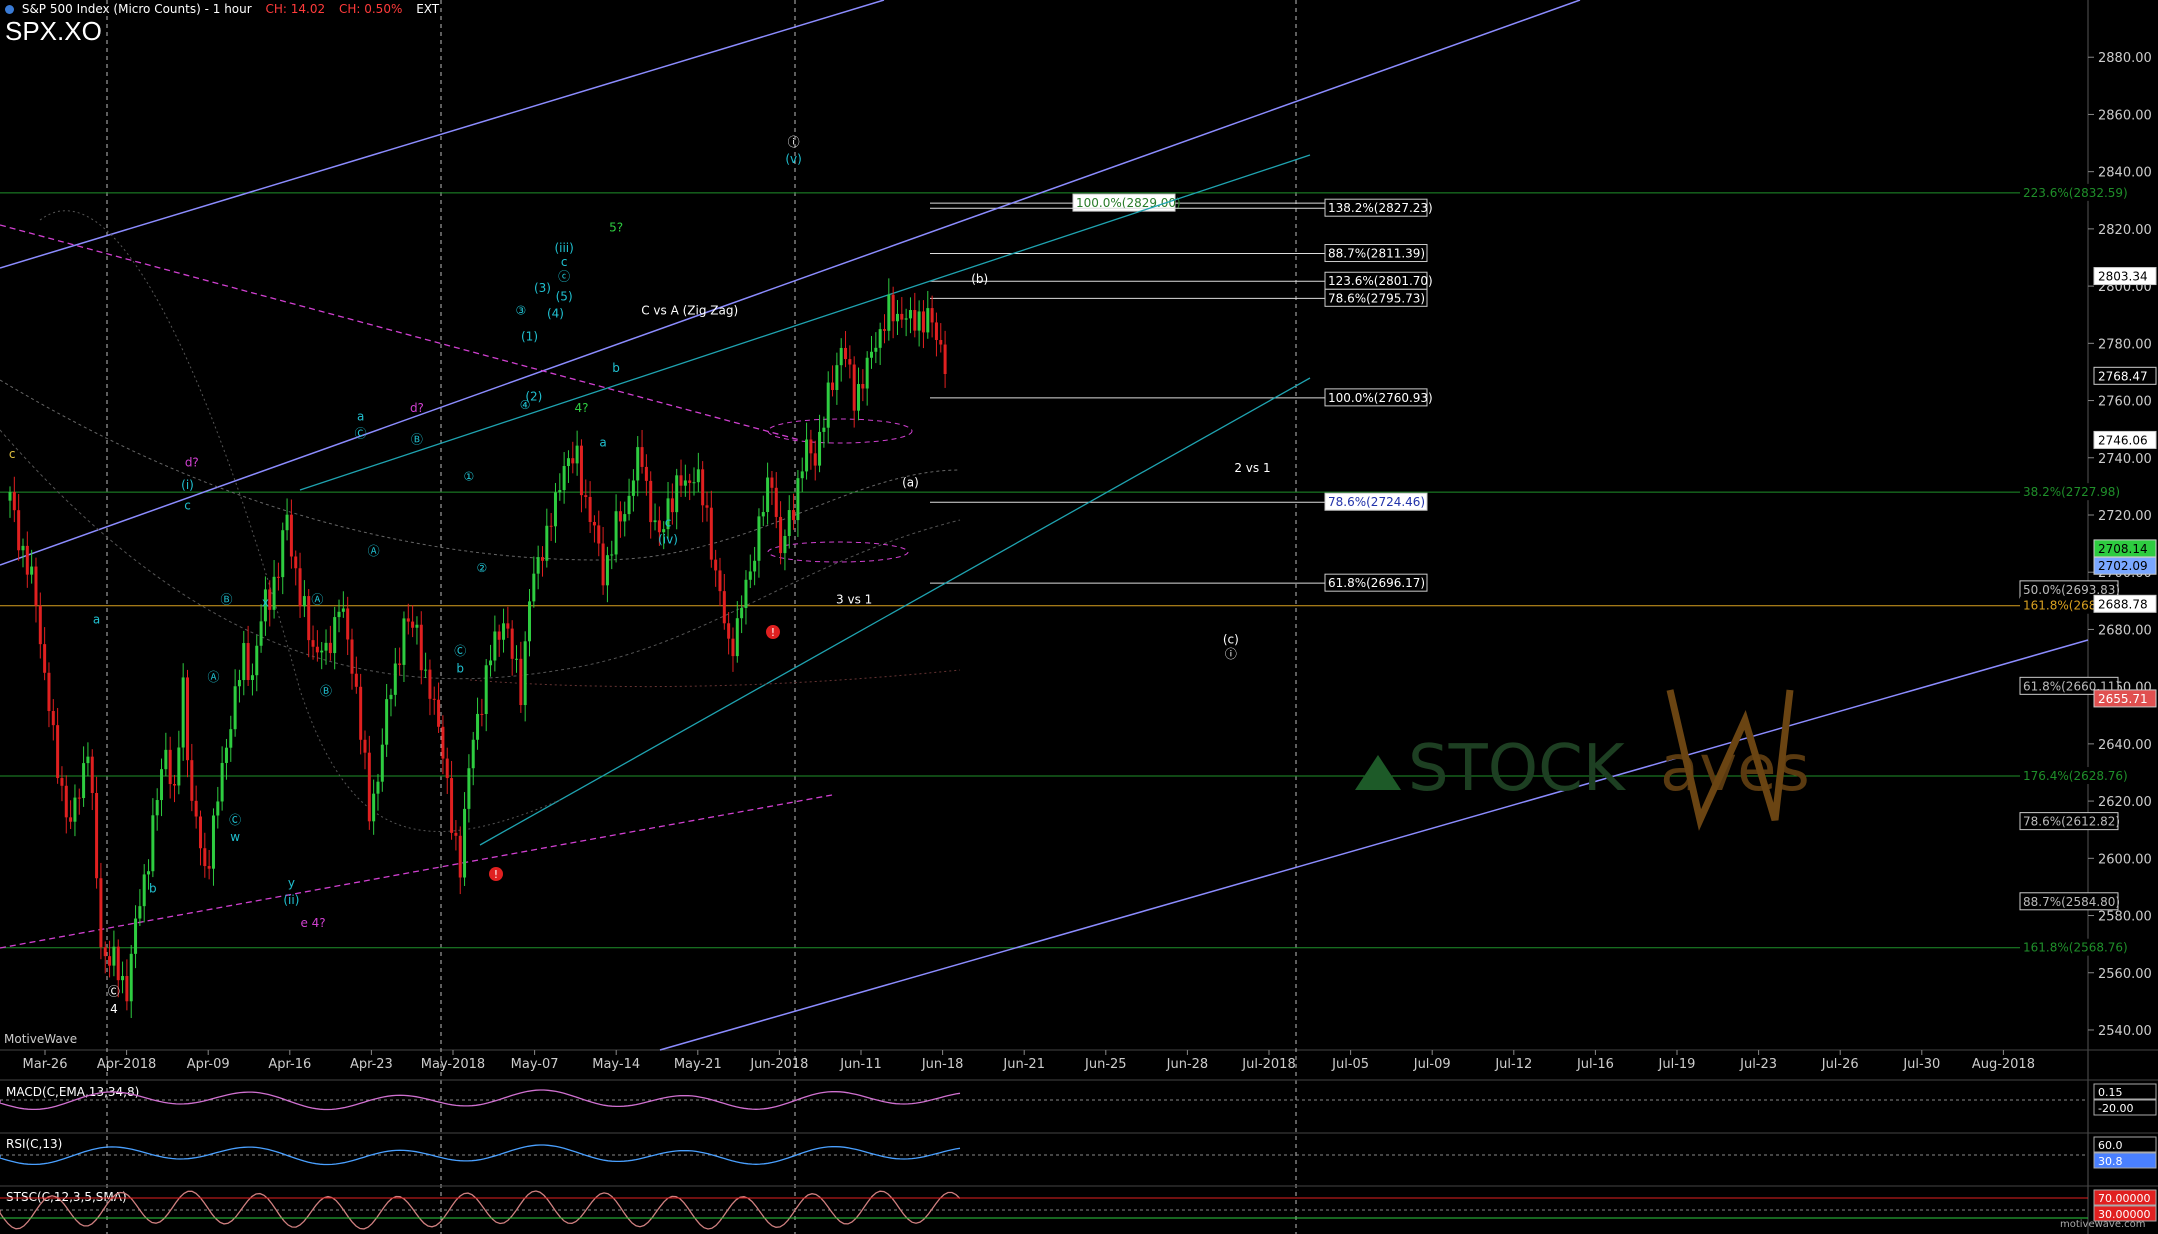  What do you see at coordinates (520, 311) in the screenshot?
I see `wave-label: ③` at bounding box center [520, 311].